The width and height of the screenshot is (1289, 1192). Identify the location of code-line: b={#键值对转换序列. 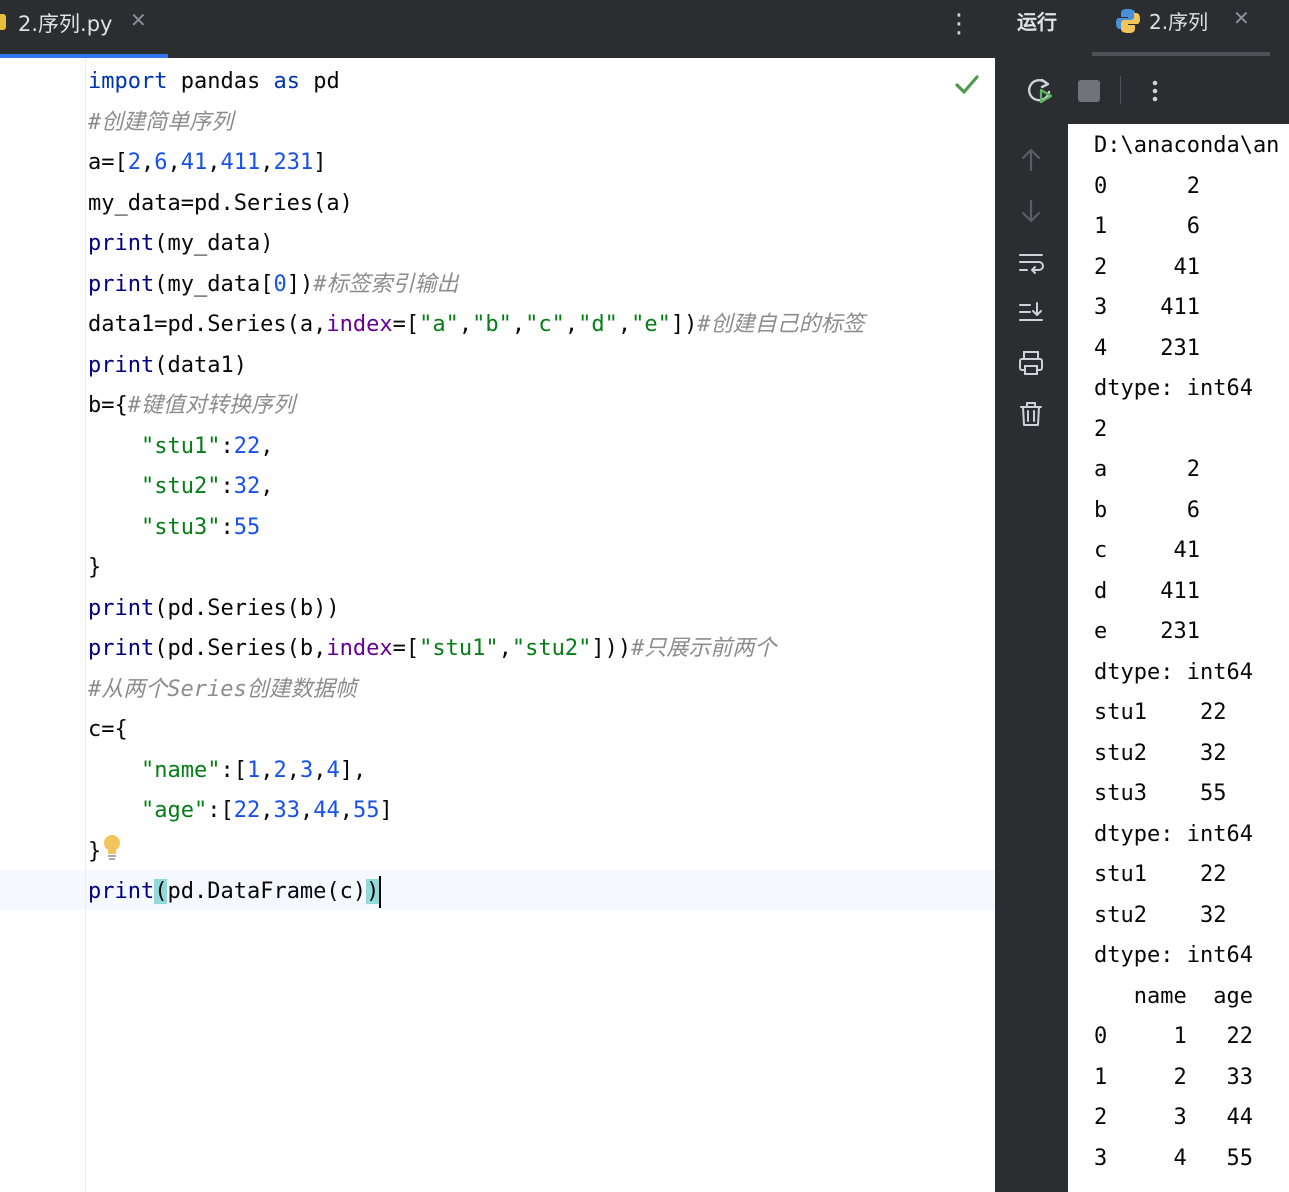
(476, 406).